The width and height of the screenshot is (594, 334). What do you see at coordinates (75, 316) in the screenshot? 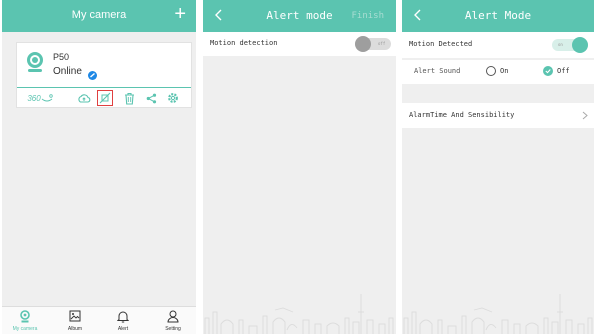
I see `album-icon` at bounding box center [75, 316].